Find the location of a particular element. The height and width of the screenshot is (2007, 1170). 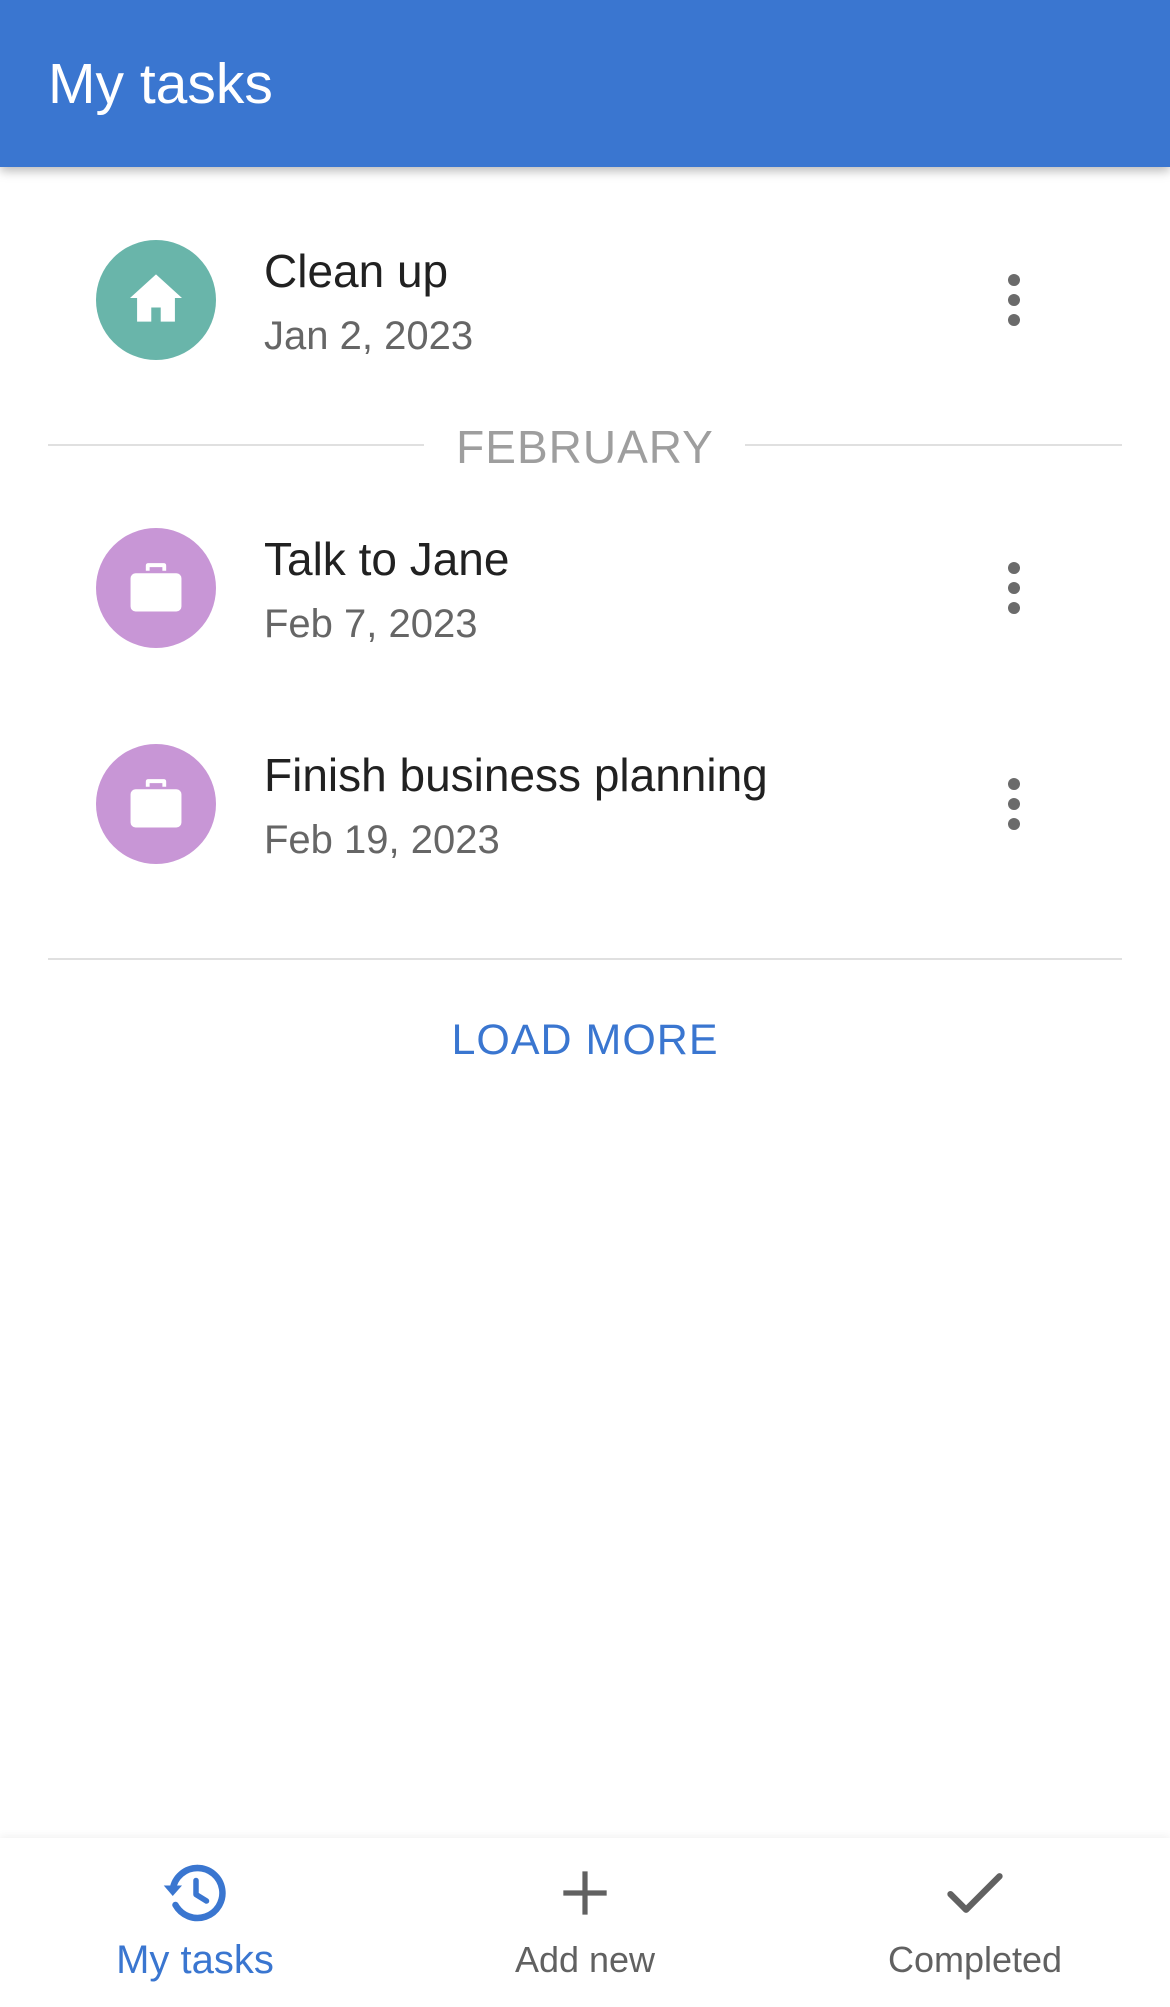

nav-label: Completed is located at coordinates (975, 1959).